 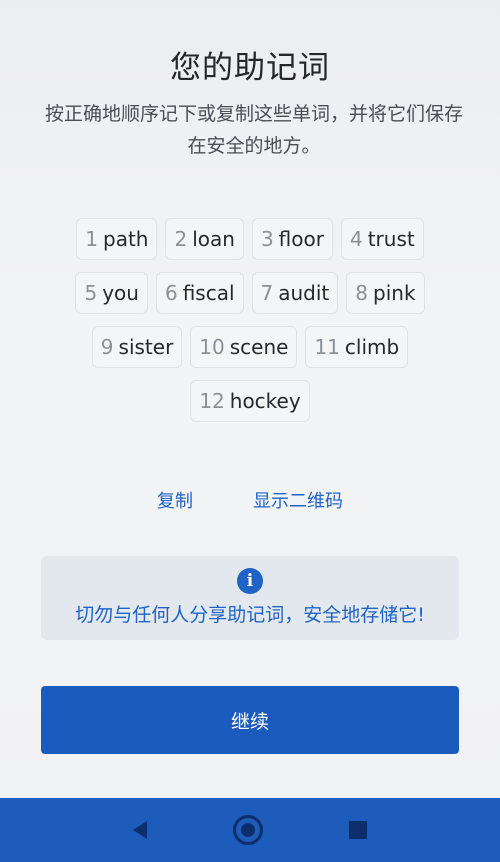 What do you see at coordinates (298, 500) in the screenshot?
I see `show-qr-code-button: 显示二维码` at bounding box center [298, 500].